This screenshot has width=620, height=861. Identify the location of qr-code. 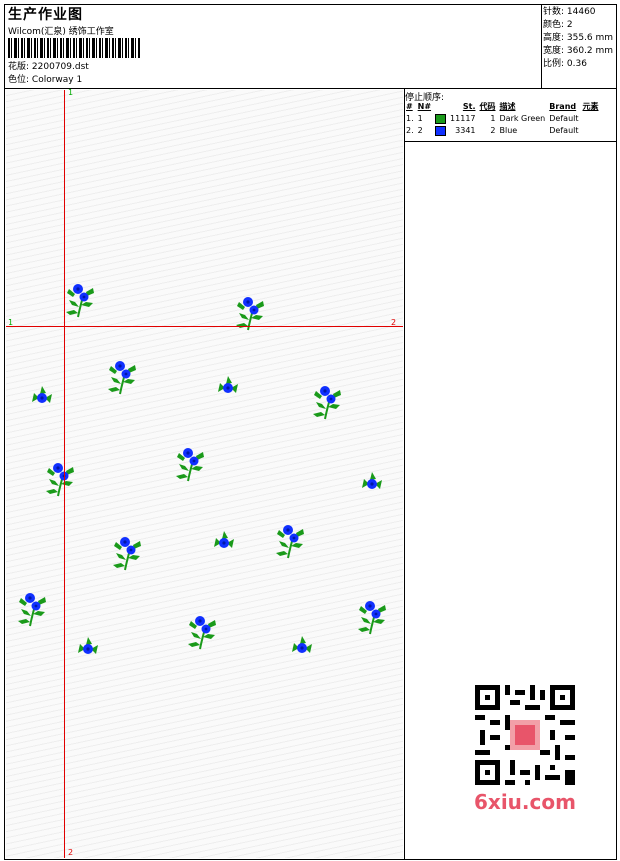
(525, 735).